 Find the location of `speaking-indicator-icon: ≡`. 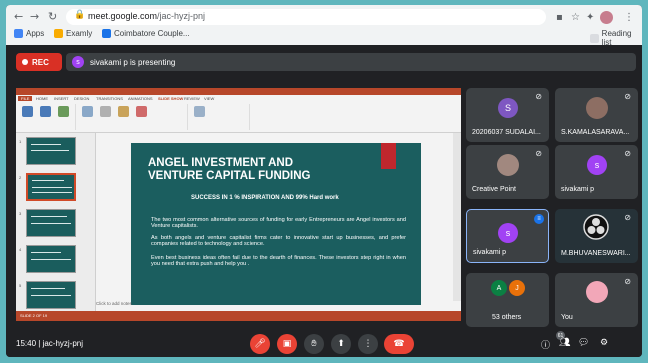

speaking-indicator-icon: ≡ is located at coordinates (539, 219).